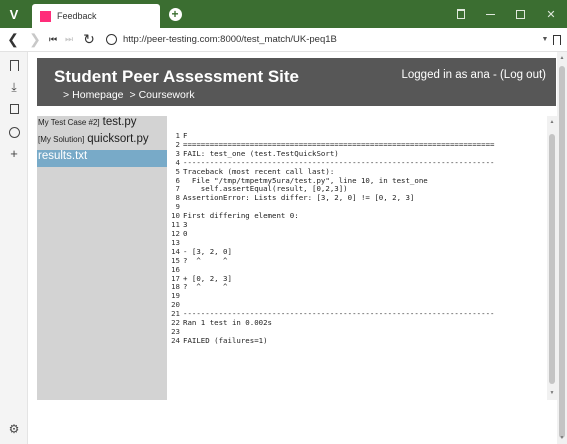 The image size is (567, 444). What do you see at coordinates (227, 323) in the screenshot?
I see `line-text: Ran 1 test in 0.002s` at bounding box center [227, 323].